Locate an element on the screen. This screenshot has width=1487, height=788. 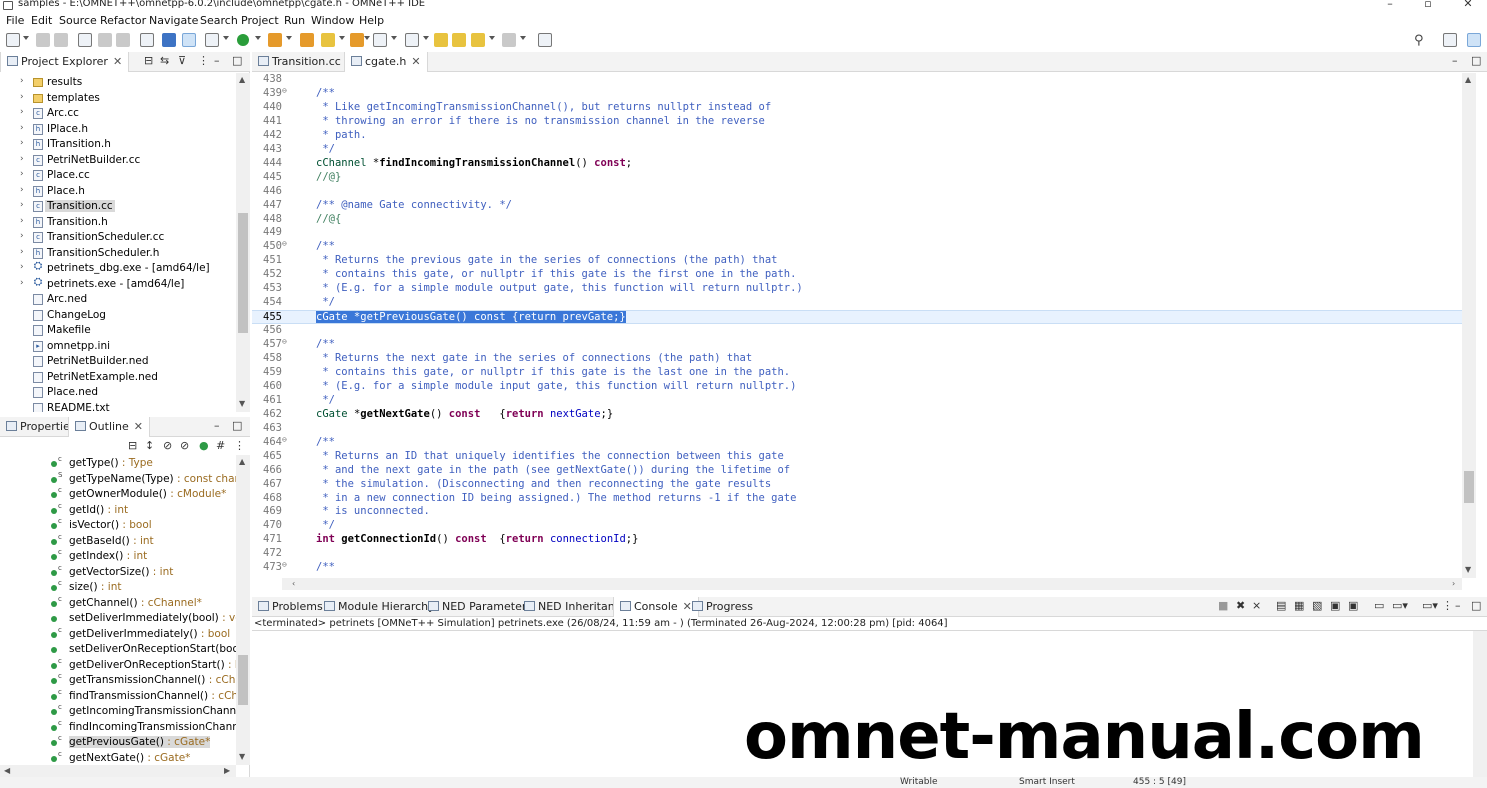
scroll-right-icon: › is located at coordinates (1453, 583).